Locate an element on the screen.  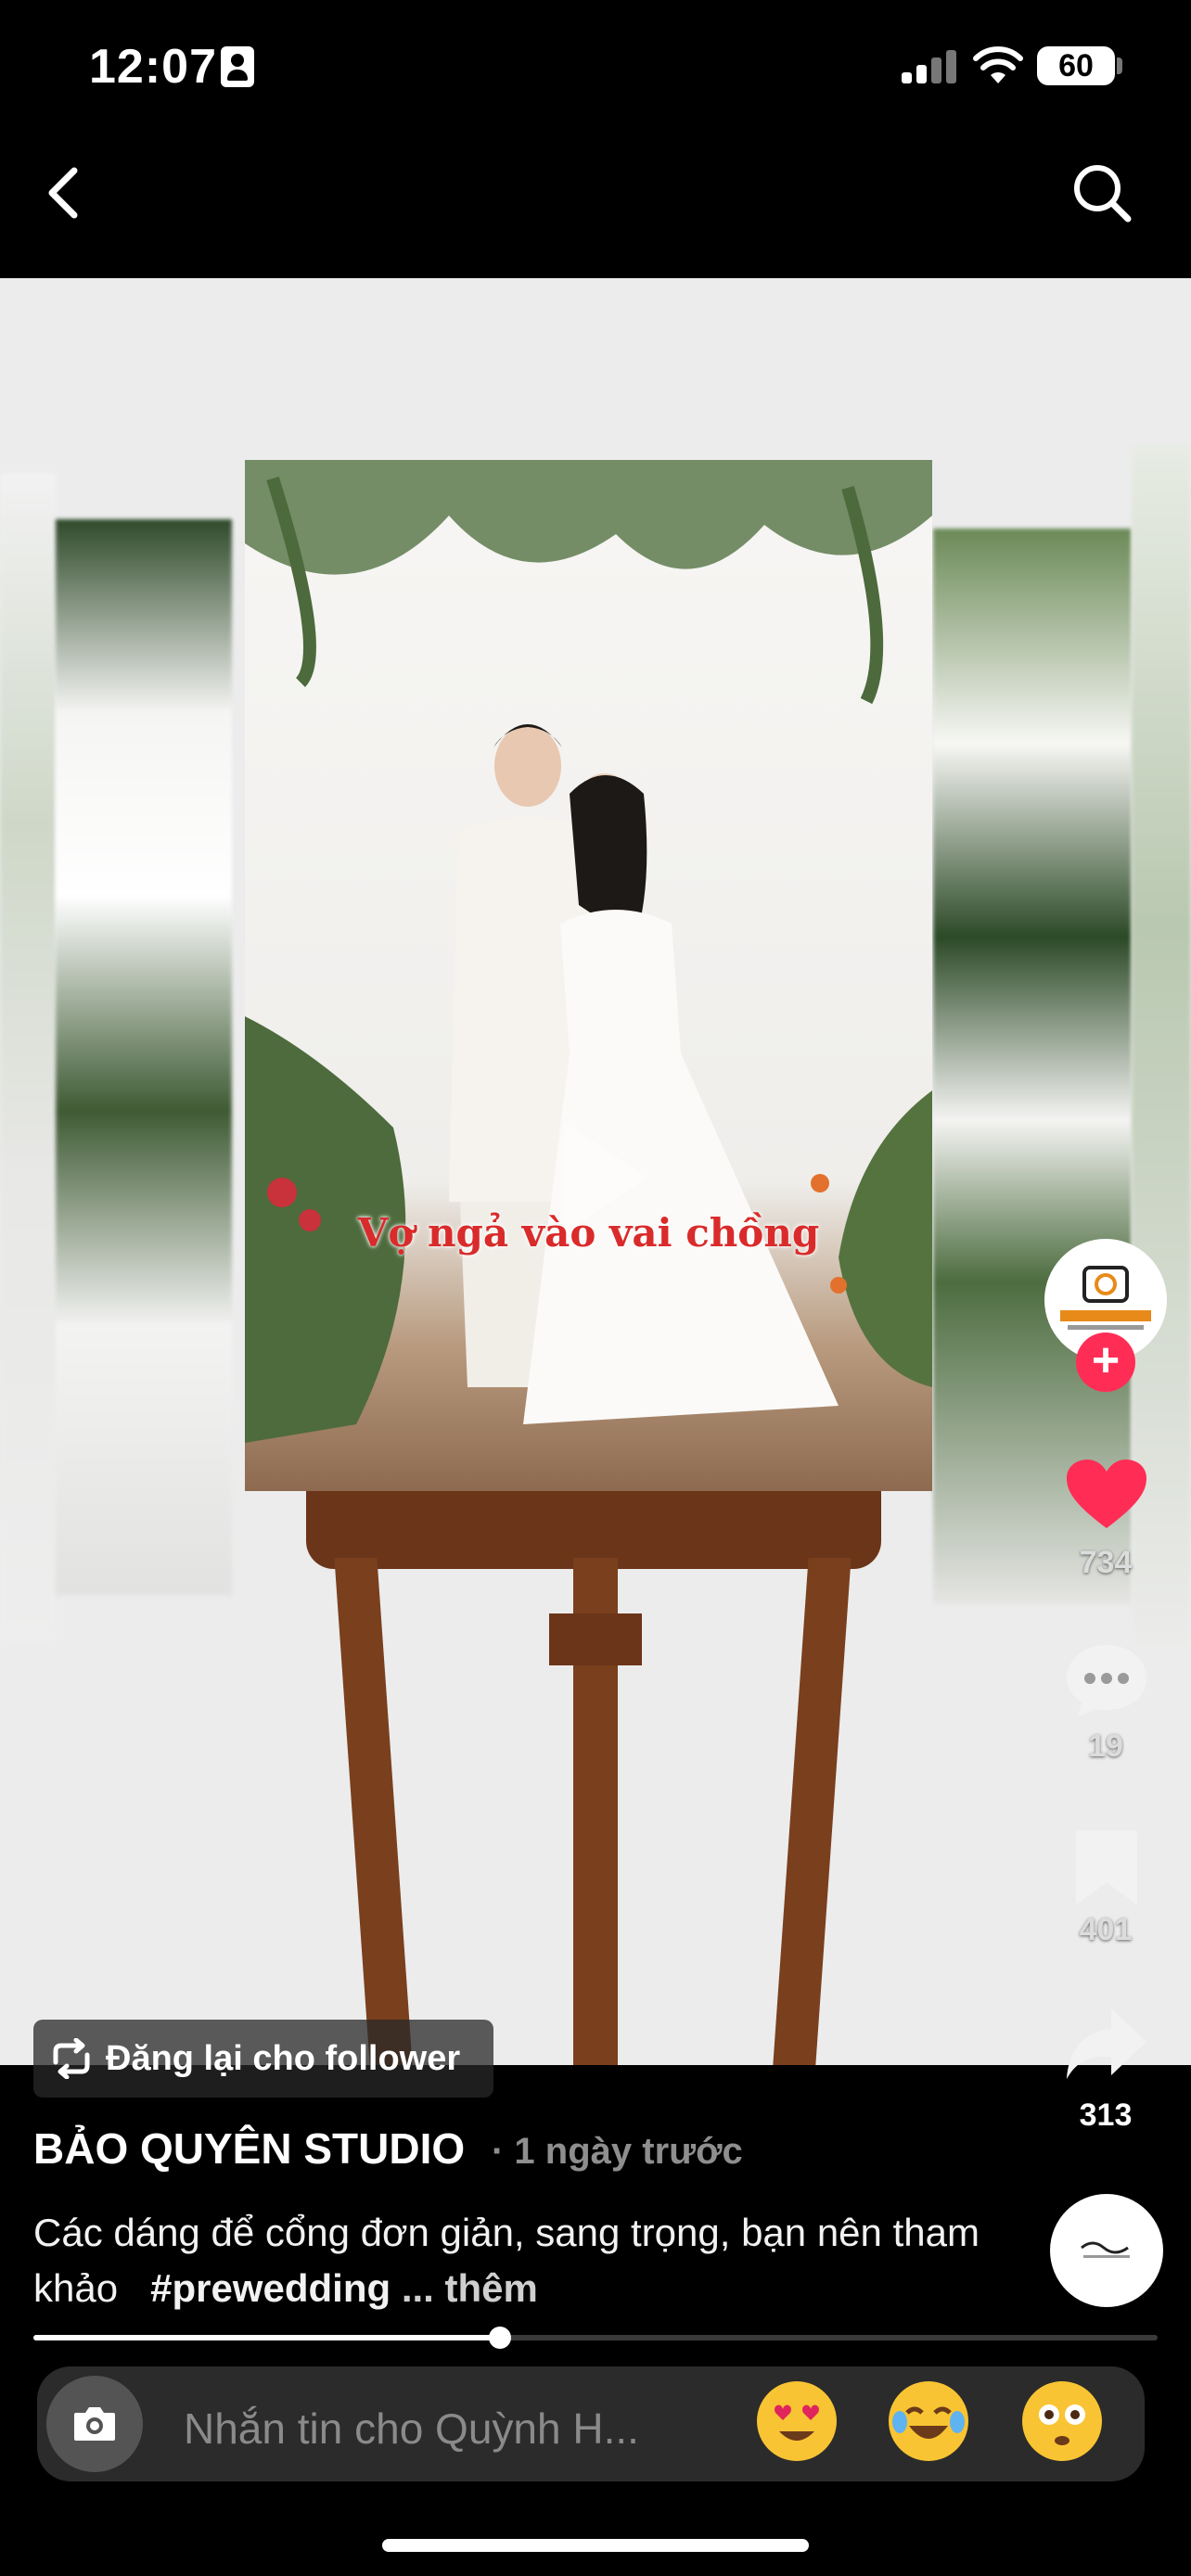
like-button is located at coordinates (1106, 1495).